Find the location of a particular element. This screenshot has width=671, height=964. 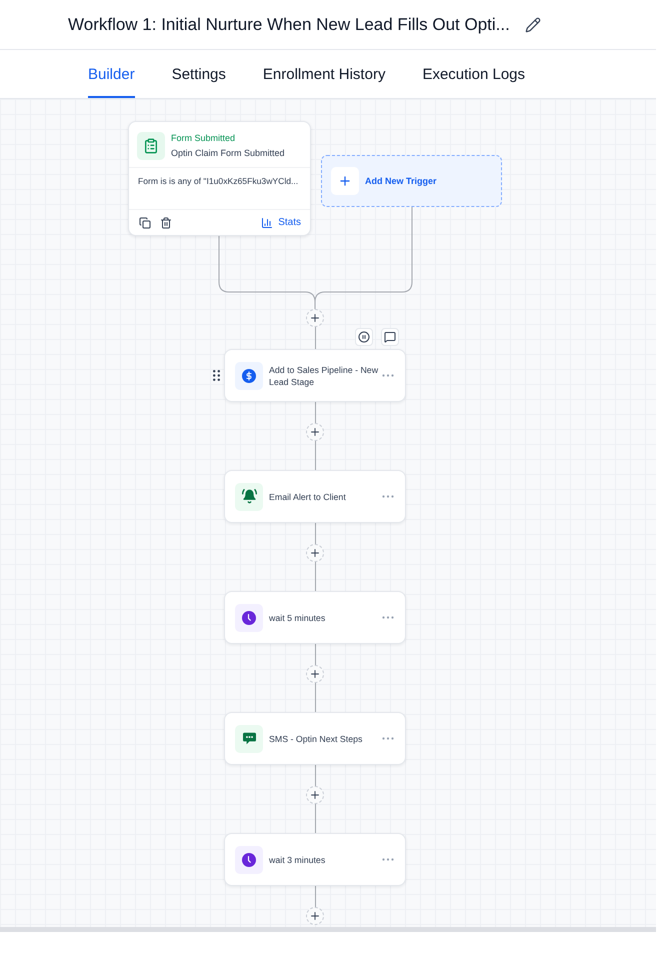

tab: Enrollment History is located at coordinates (324, 74).